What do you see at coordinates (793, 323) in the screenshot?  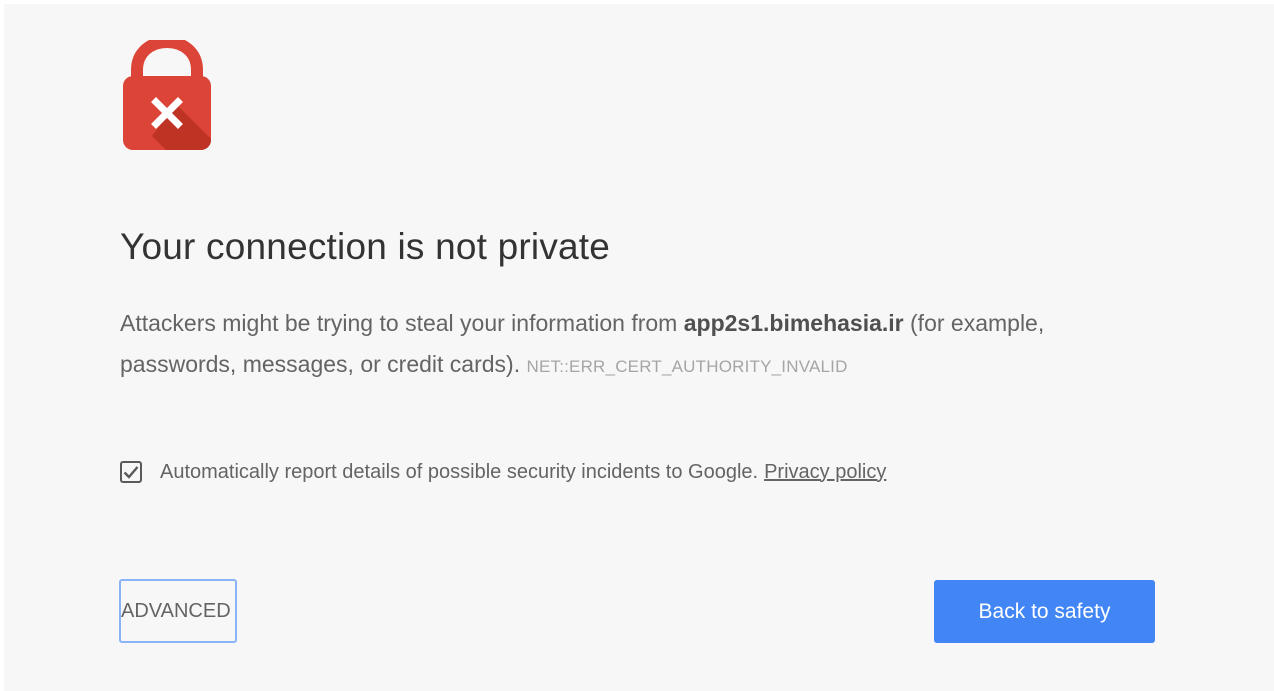 I see `host-name: app2s1.bimehasia.ir` at bounding box center [793, 323].